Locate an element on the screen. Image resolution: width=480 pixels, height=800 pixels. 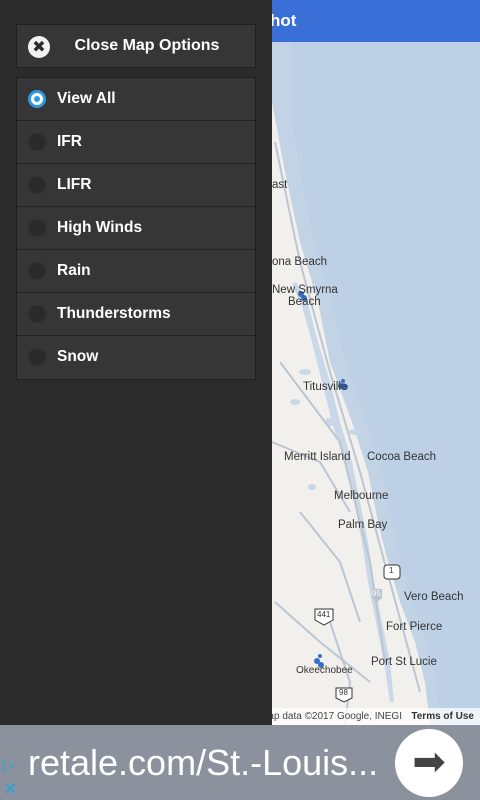
close-map-options-button: ✖ Close Map Options is located at coordinates (136, 46).